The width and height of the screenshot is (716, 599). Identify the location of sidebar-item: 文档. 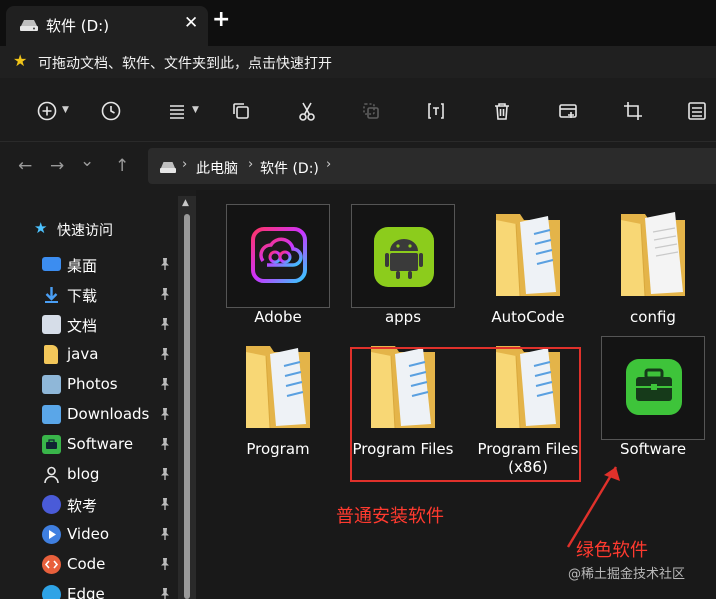
(89, 324).